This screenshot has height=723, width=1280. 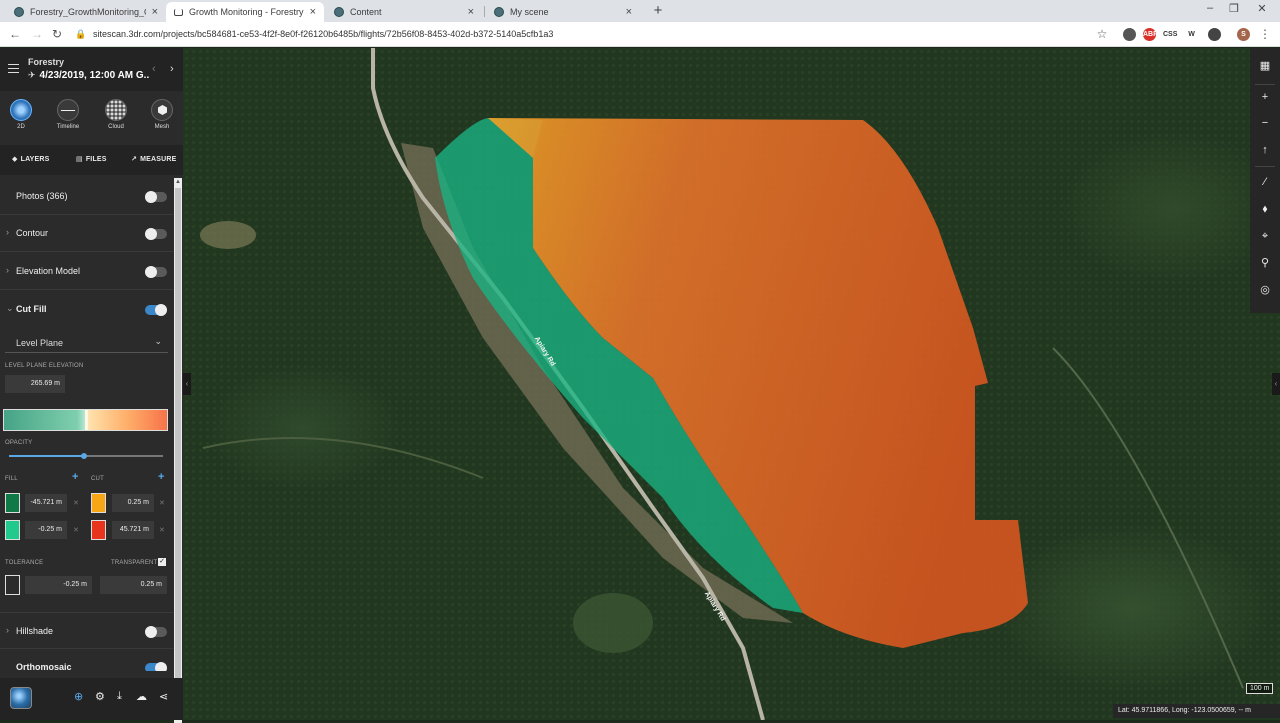 I want to click on location-pin-icon: ⌖, so click(x=1265, y=236).